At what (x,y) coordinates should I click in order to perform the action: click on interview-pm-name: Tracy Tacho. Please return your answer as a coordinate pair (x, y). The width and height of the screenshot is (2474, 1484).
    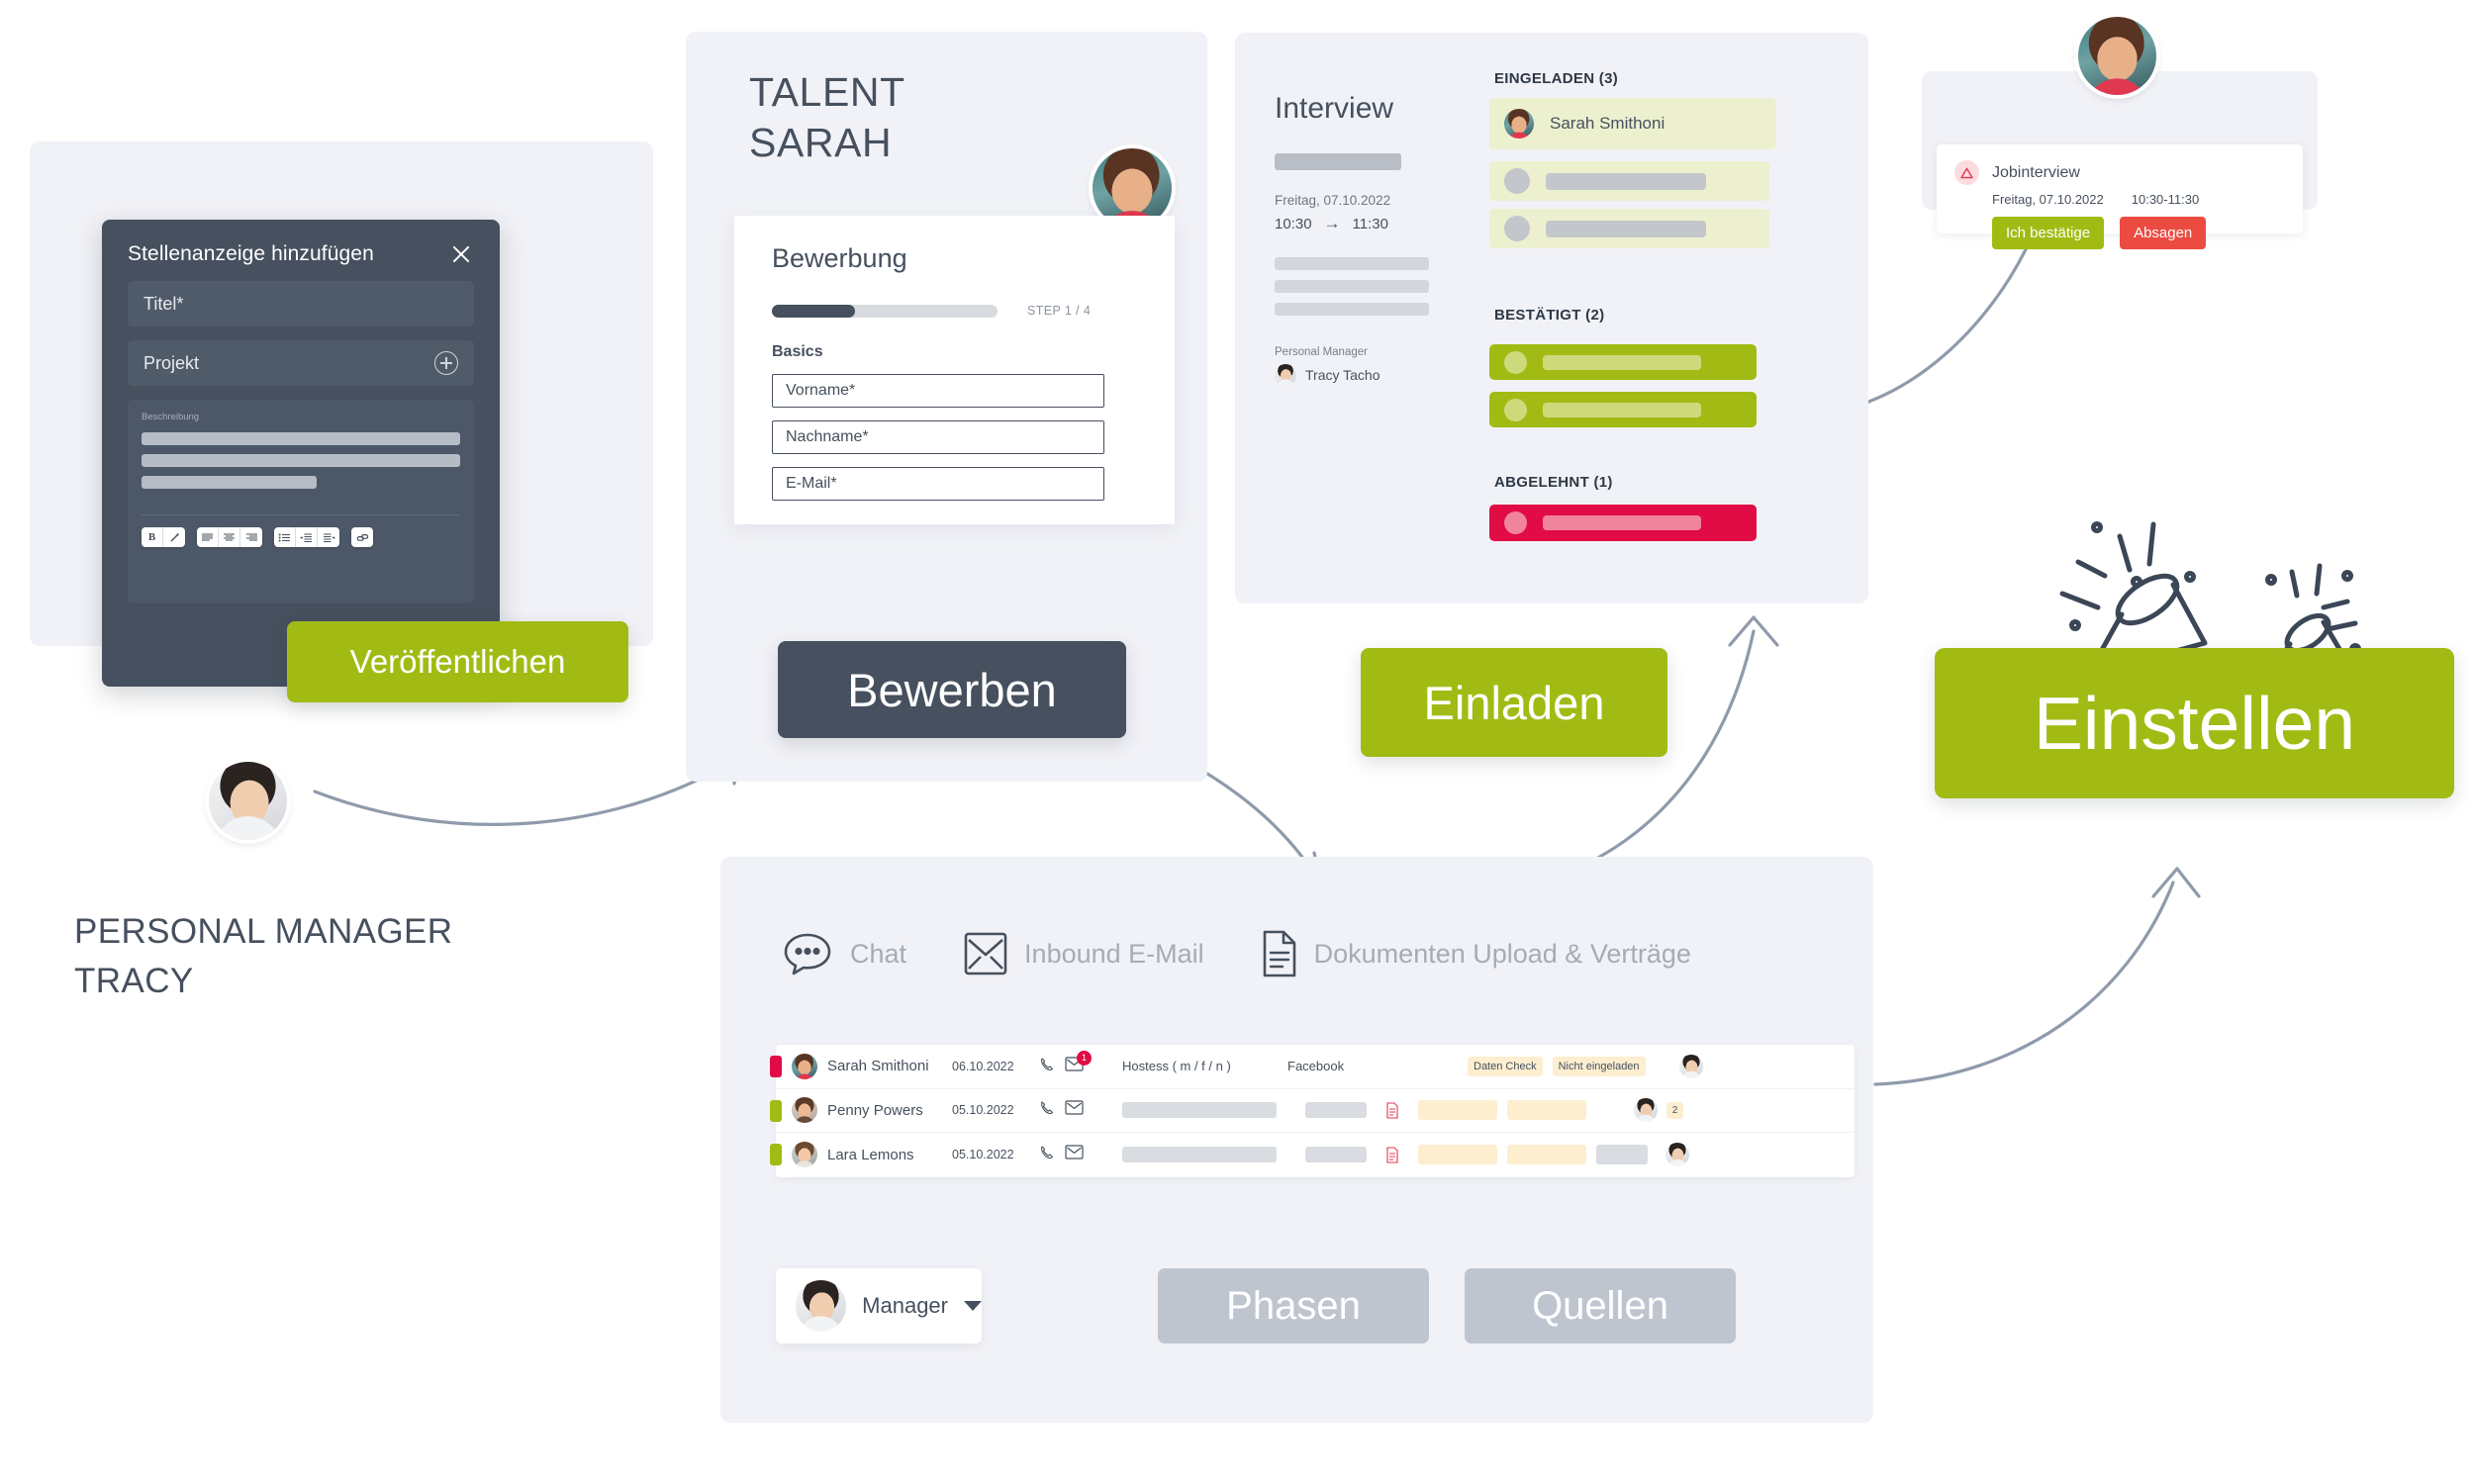
    Looking at the image, I should click on (1342, 375).